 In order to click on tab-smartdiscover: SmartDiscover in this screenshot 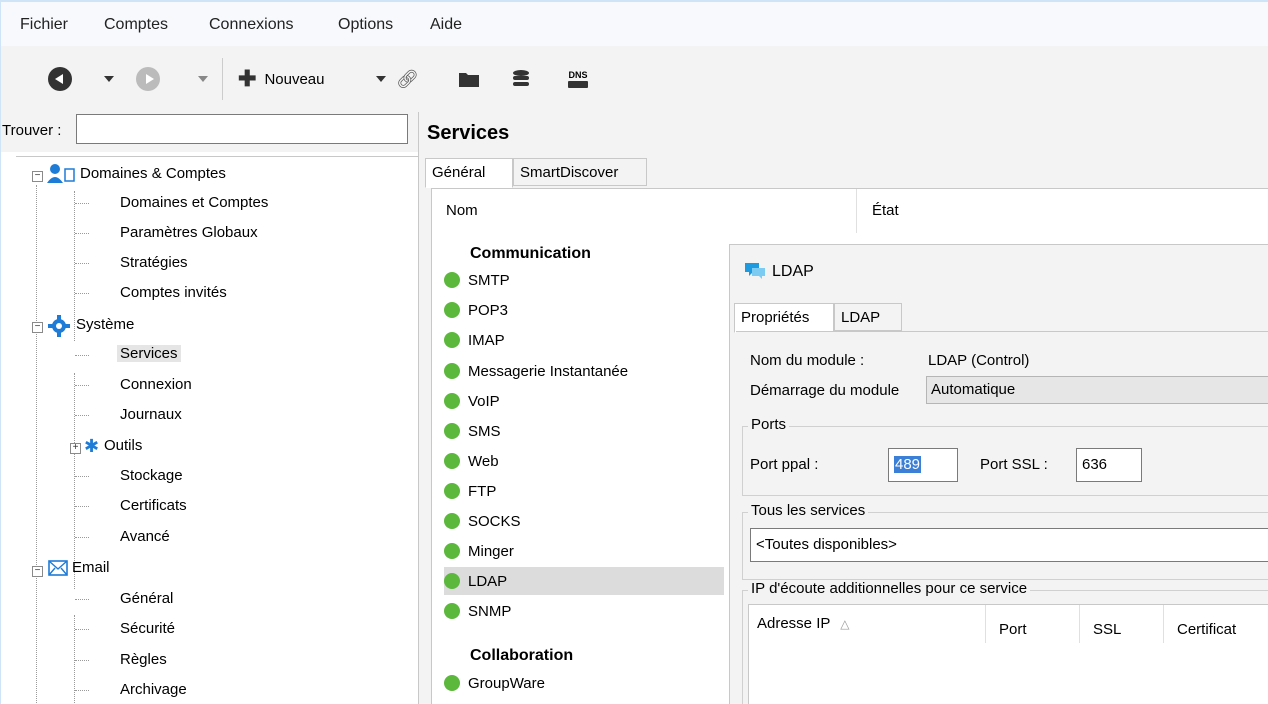, I will do `click(580, 172)`.